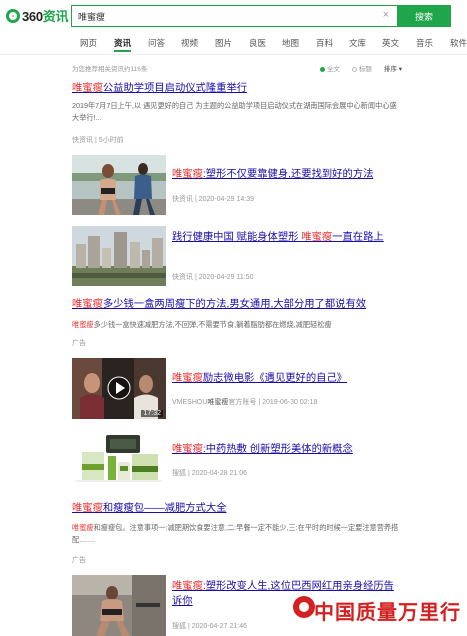 The width and height of the screenshot is (467, 636). Describe the element at coordinates (202, 324) in the screenshot. I see `ad-description: 唯蜜瘦多少钱一盒快速减肥方法,不回弹,不需要节食,躺着脂肪都在燃烧,减肥轻松瘦` at that location.